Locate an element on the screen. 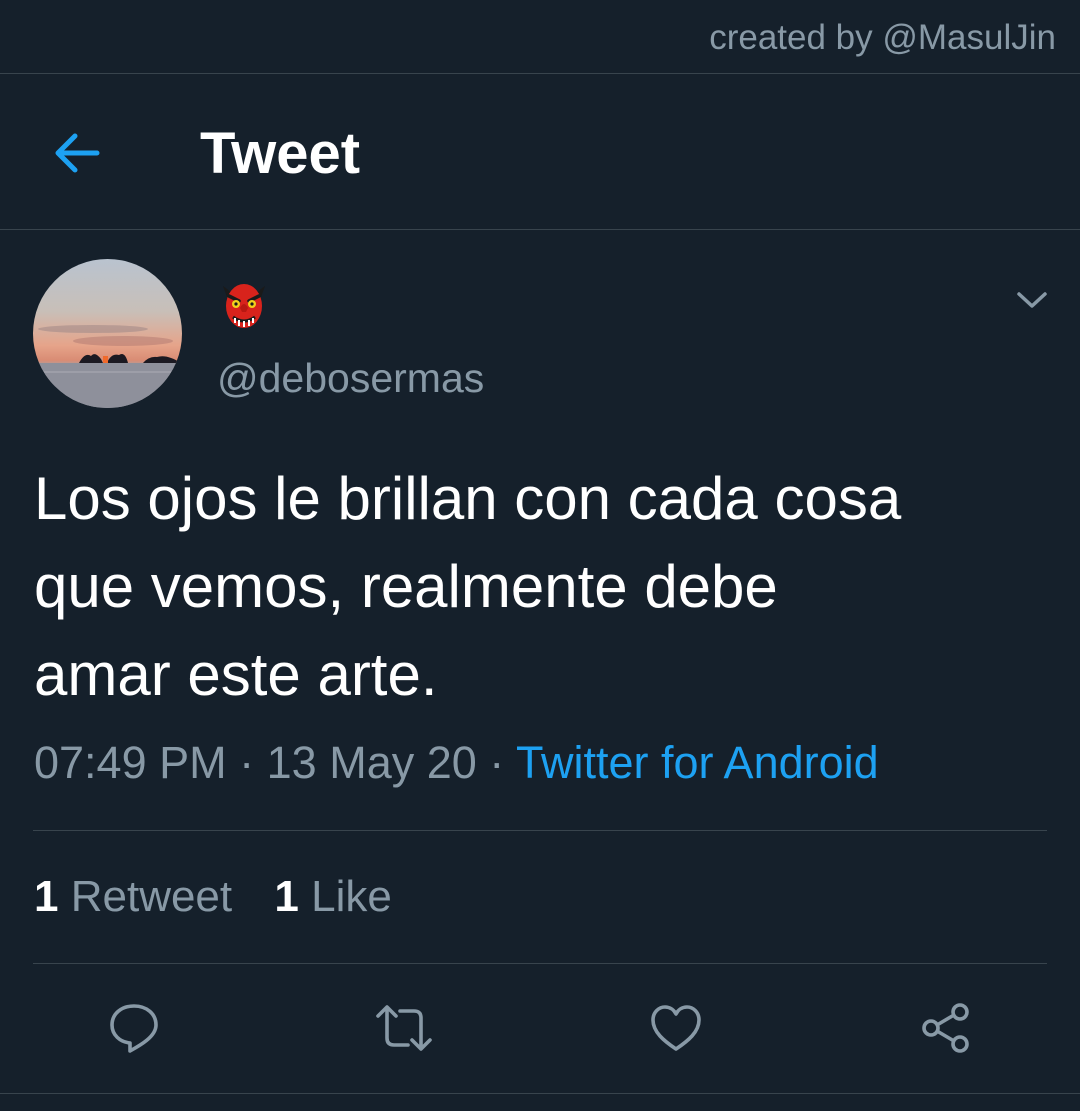  retweets-stat: 1 Retweet is located at coordinates (133, 897).